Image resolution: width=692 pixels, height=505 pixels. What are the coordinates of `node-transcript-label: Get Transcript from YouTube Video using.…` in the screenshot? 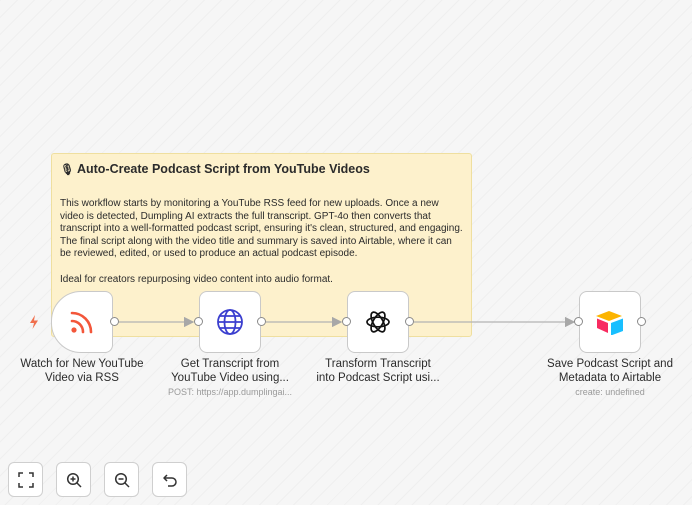 It's located at (230, 371).